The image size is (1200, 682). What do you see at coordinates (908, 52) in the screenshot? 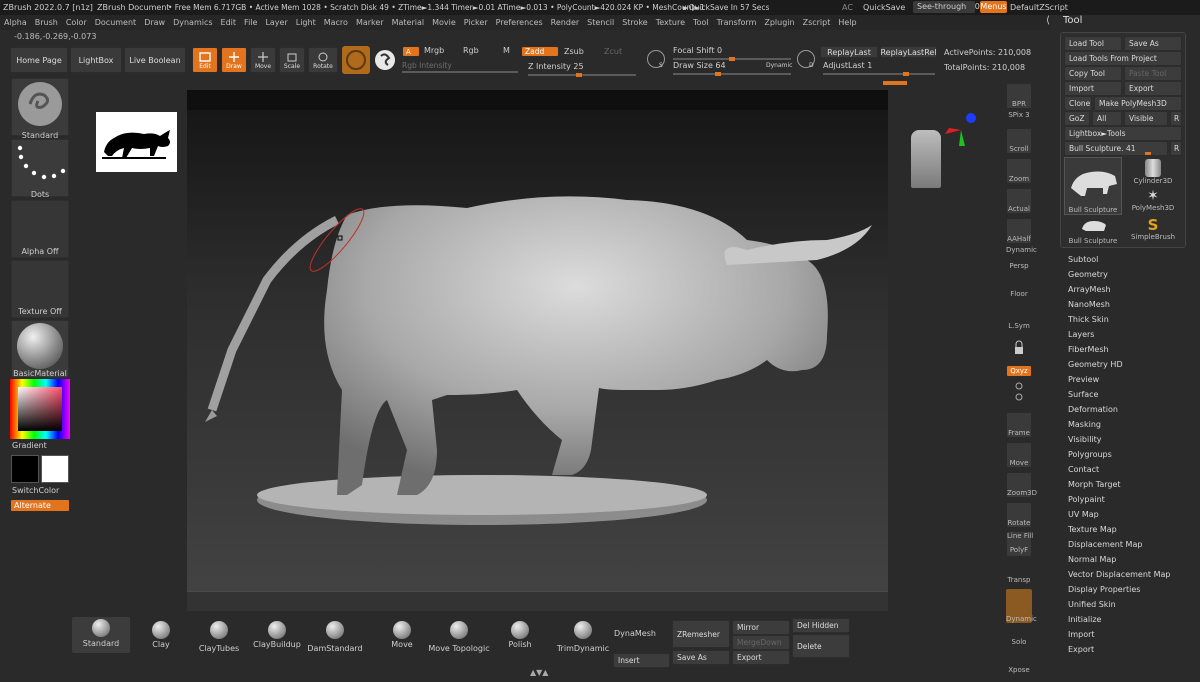
I see `replaylastrel-button: ReplayLastRel` at bounding box center [908, 52].